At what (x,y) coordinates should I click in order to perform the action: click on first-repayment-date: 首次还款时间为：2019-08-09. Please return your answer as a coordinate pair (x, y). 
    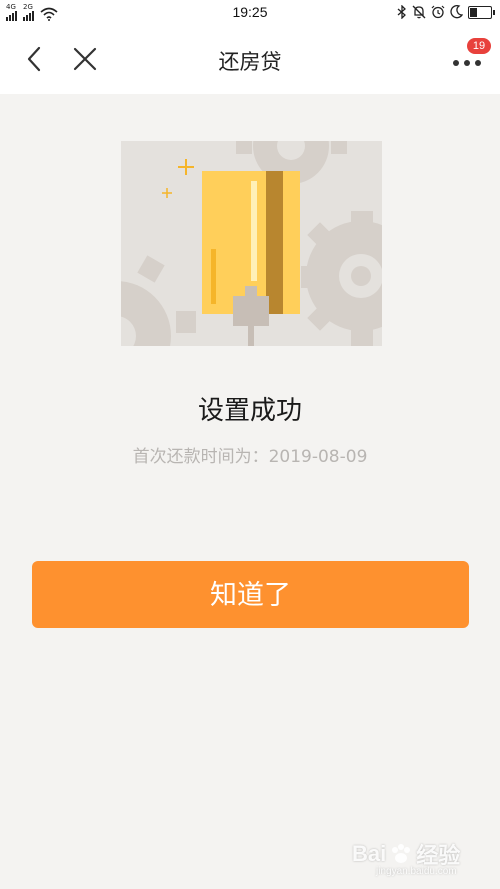
    Looking at the image, I should click on (250, 457).